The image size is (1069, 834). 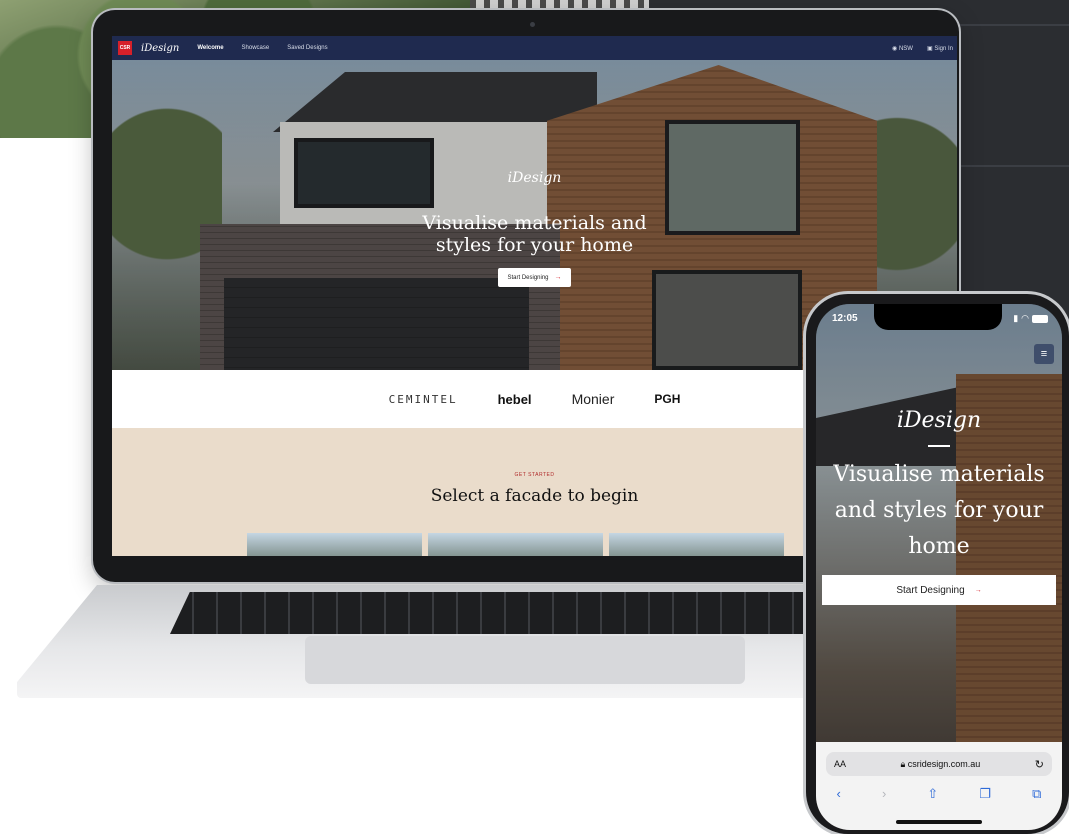 What do you see at coordinates (534, 178) in the screenshot?
I see `hero-brand: iDesign` at bounding box center [534, 178].